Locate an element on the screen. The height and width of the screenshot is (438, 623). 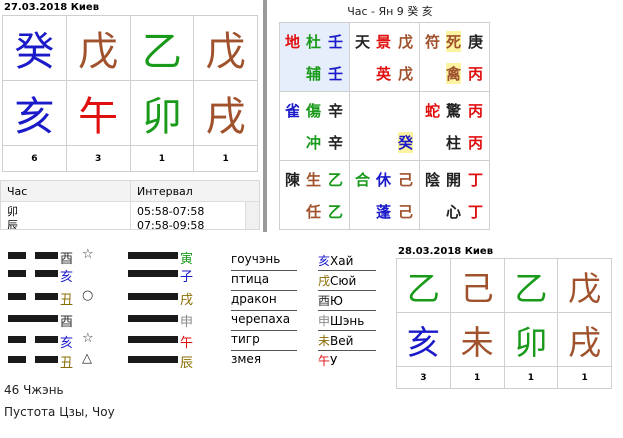
interval-cell: 07:58-09:58 is located at coordinates (171, 224).